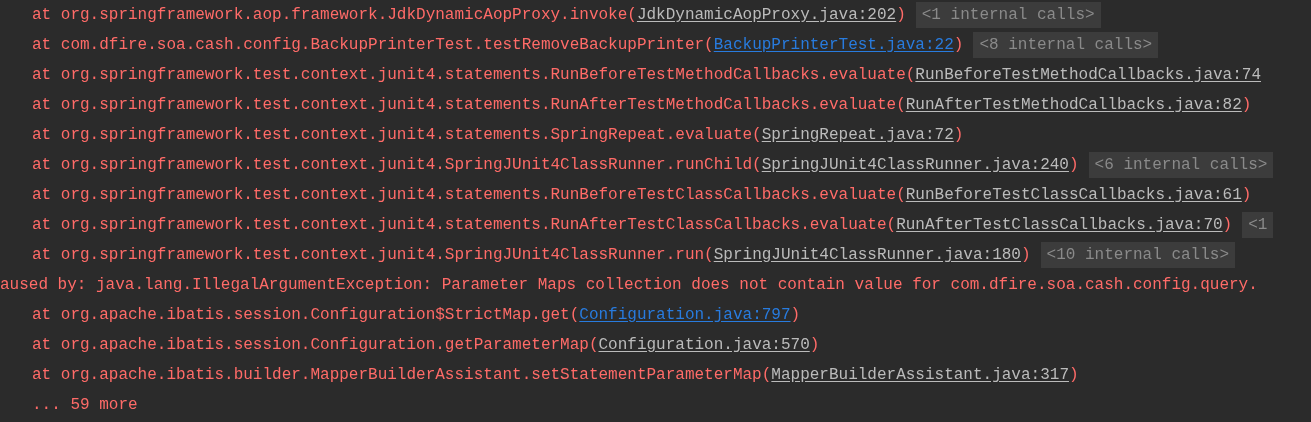  Describe the element at coordinates (464, 225) in the screenshot. I see `stack-frame-text: at org.springframework.test.context.junit4.statements.RunAfterTestClassCallbacks.evaluate(` at that location.